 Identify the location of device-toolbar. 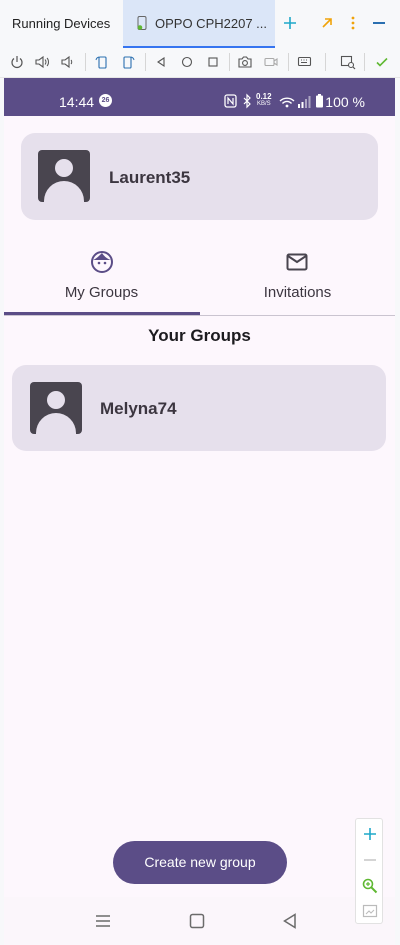
(200, 63).